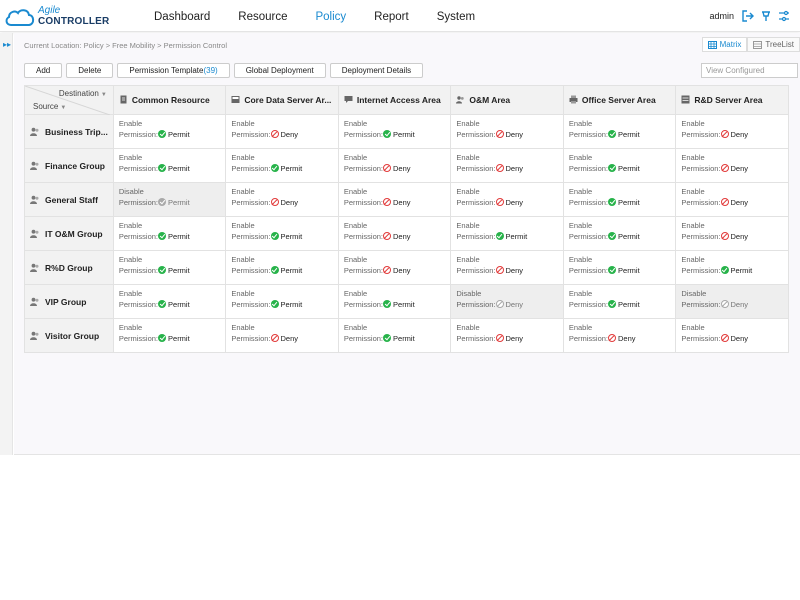 The height and width of the screenshot is (600, 800). Describe the element at coordinates (748, 16) in the screenshot. I see `logout-icon` at that location.